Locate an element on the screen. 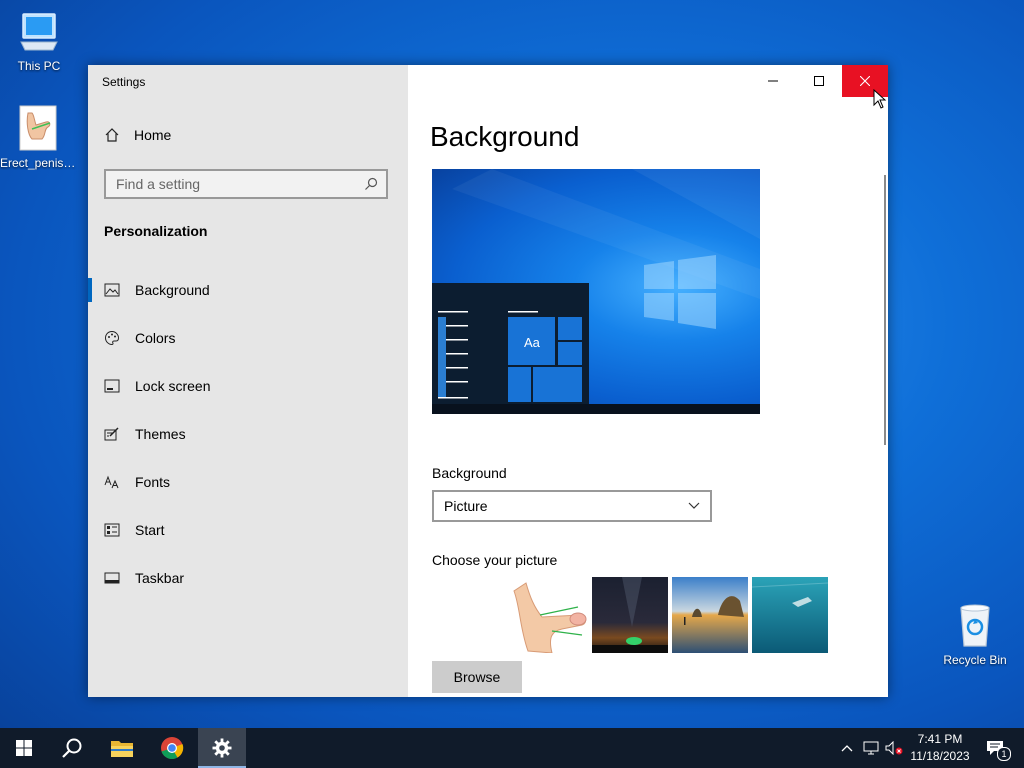 The width and height of the screenshot is (1024, 768). windows-logo-icon is located at coordinates (680, 292).